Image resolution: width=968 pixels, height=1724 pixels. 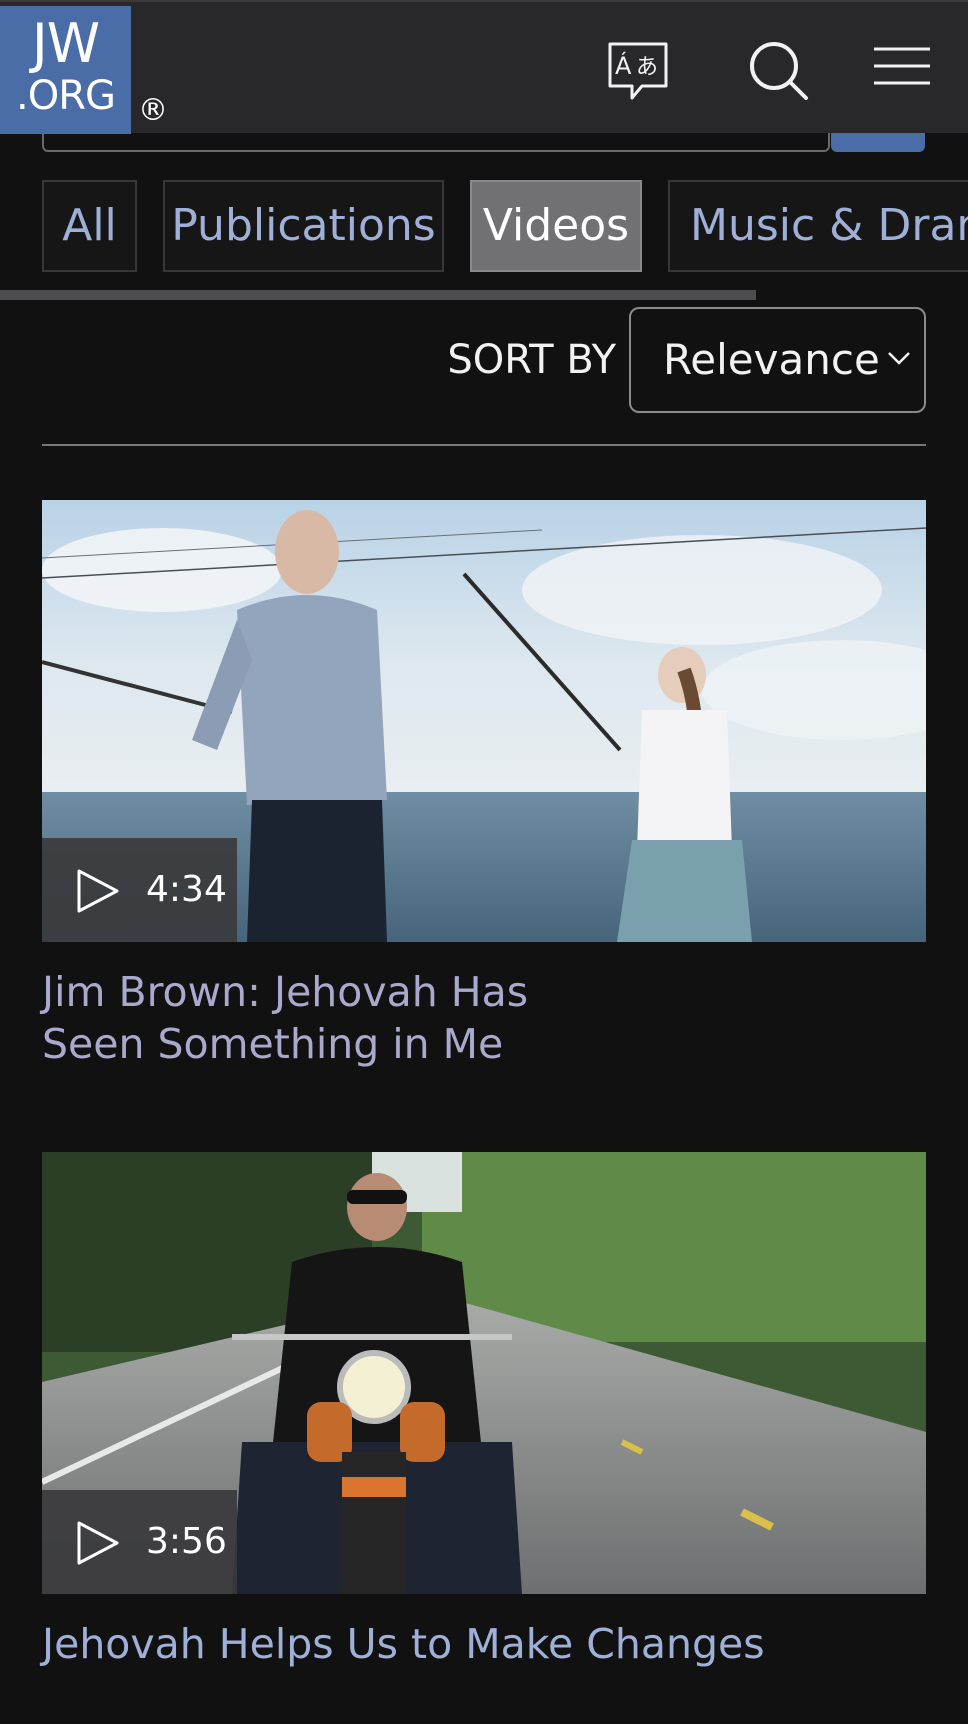 I want to click on jw-logo: JW .ORG, so click(x=65, y=70).